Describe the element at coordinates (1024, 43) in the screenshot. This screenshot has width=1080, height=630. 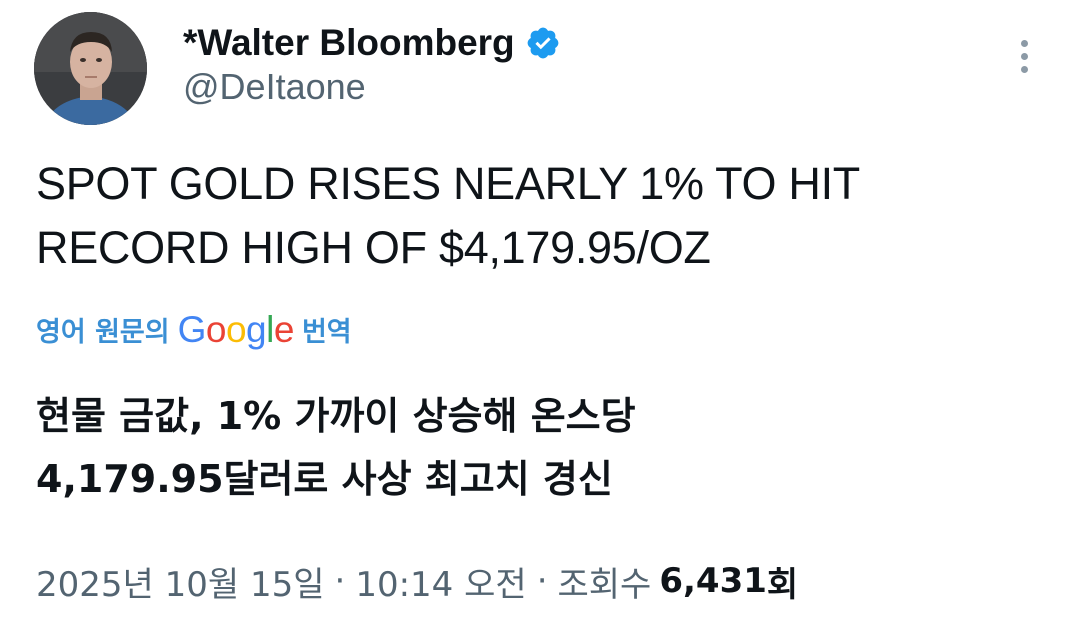
I see `more-vertical-icon` at that location.